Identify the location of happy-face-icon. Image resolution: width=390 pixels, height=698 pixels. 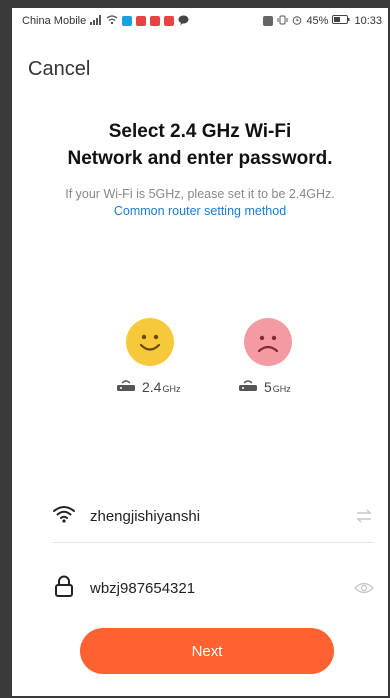
(150, 342).